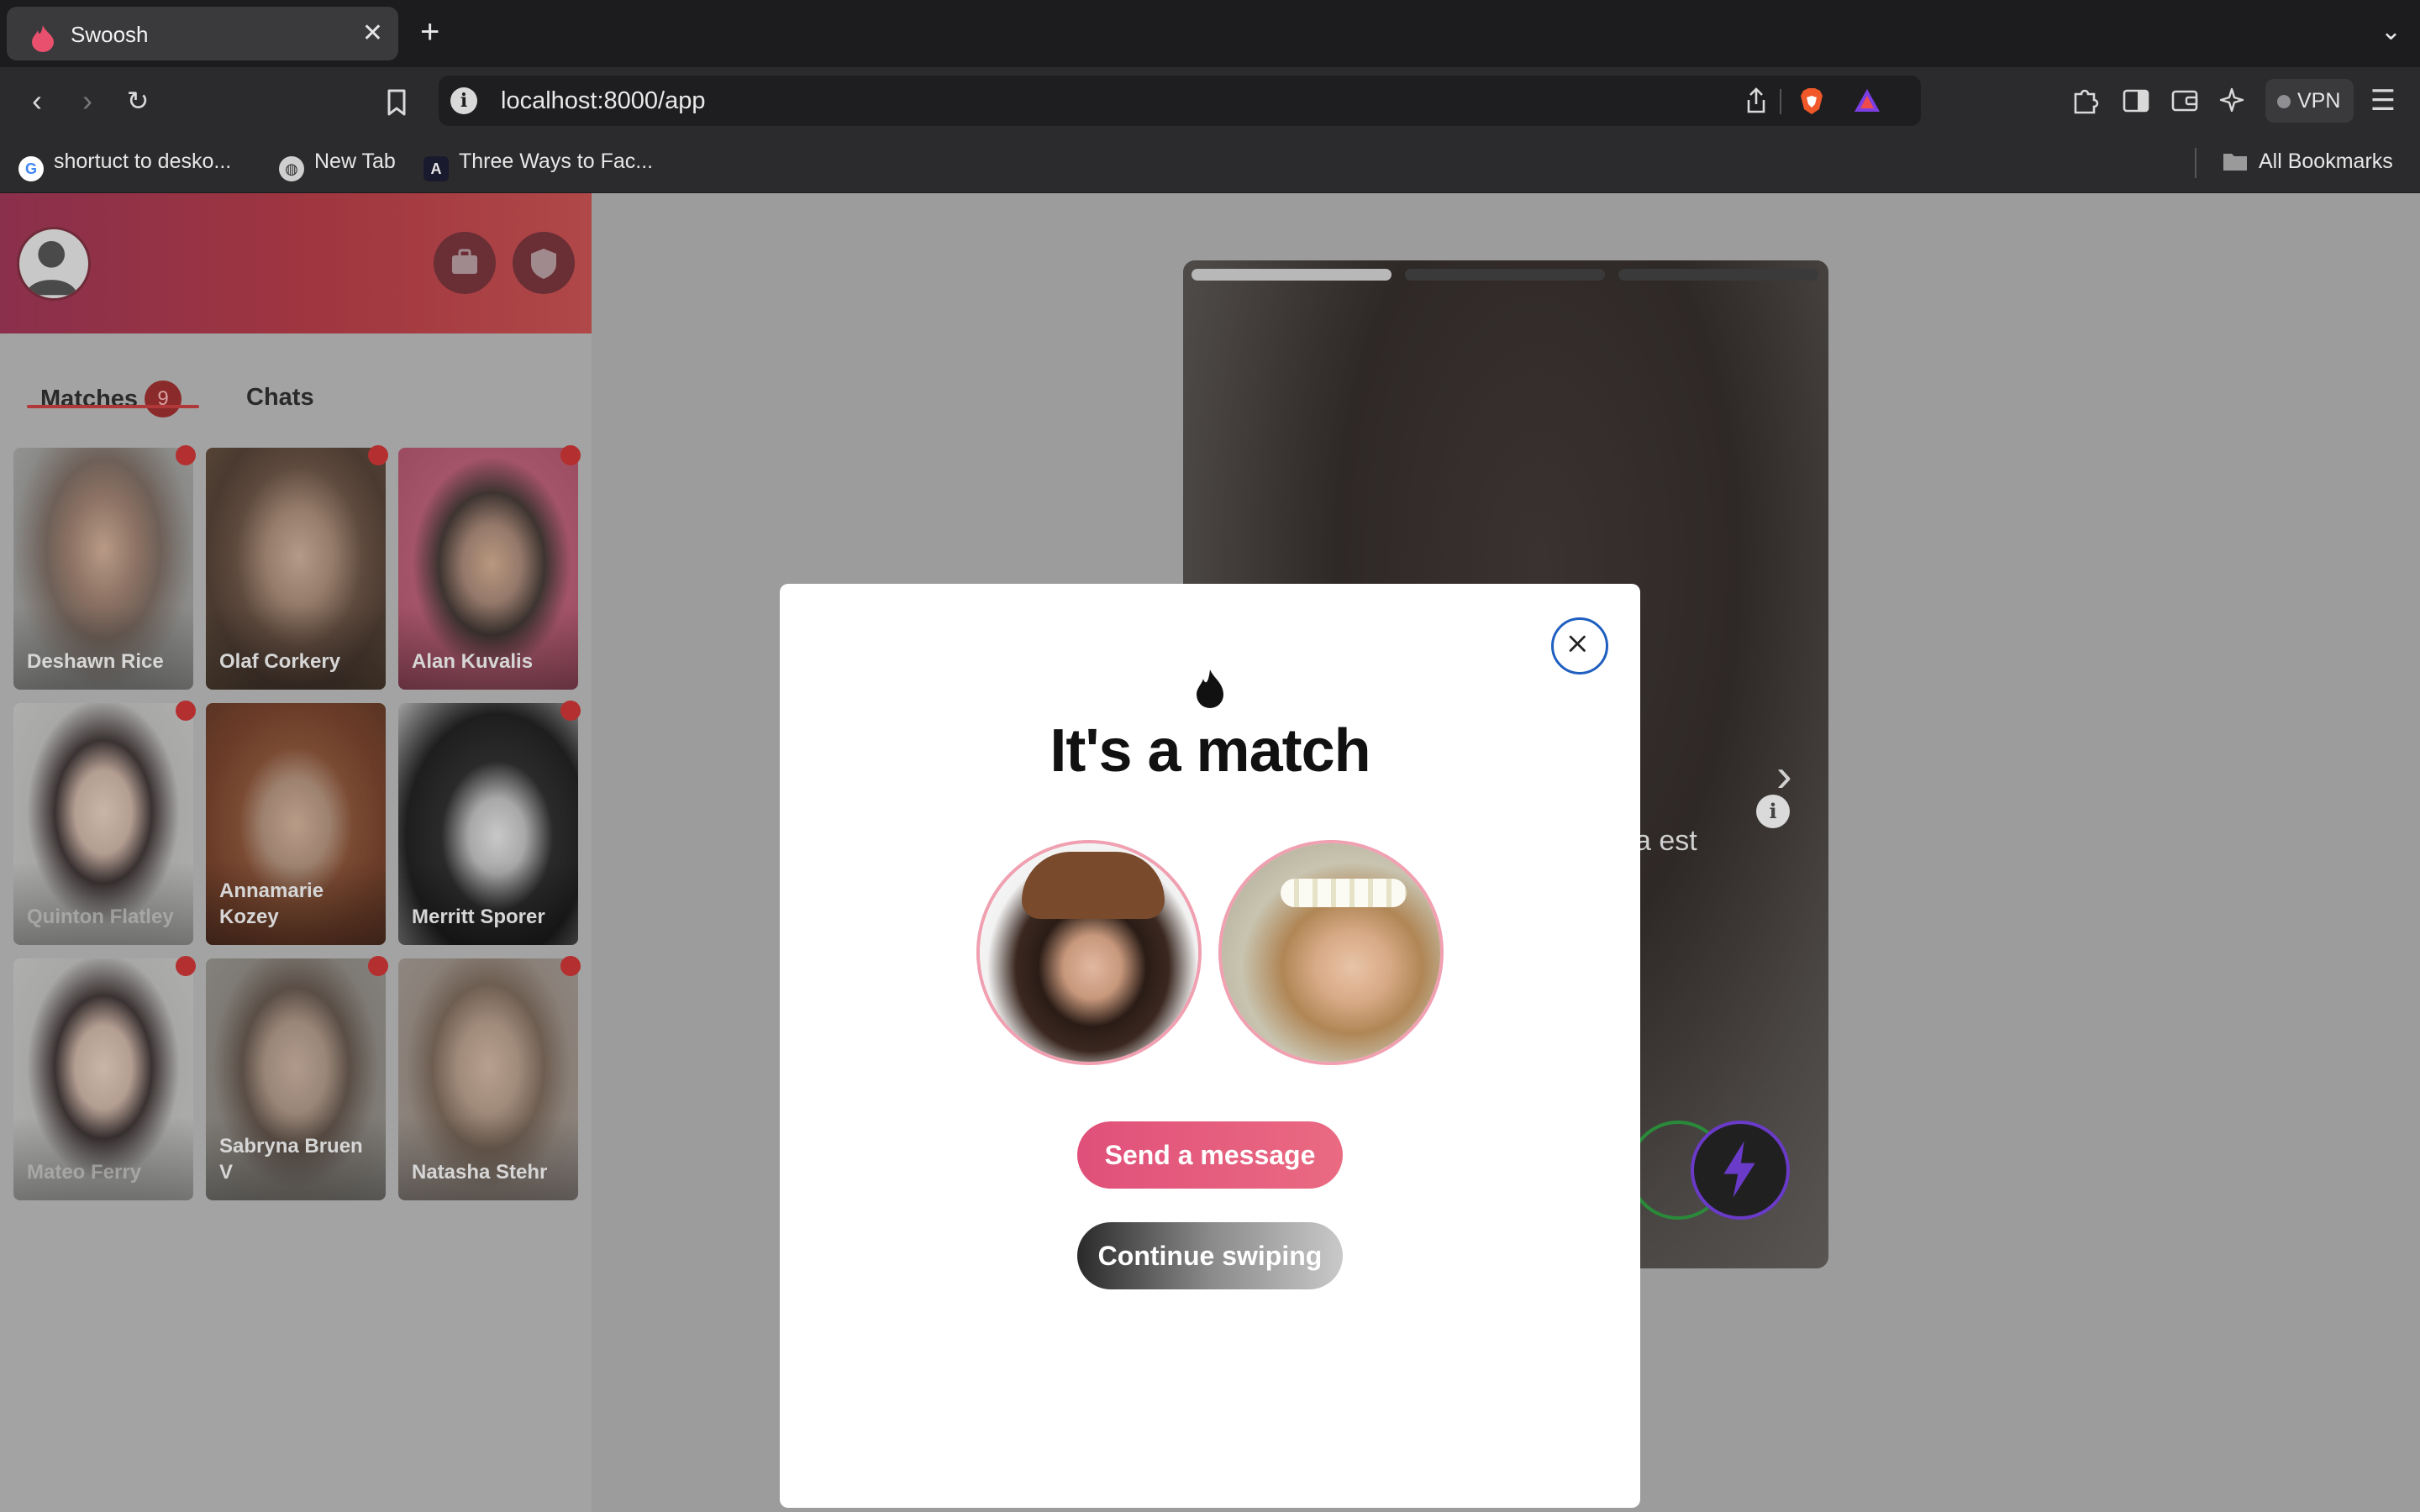  I want to click on browser-tab: Swoosh ✕, so click(202, 33).